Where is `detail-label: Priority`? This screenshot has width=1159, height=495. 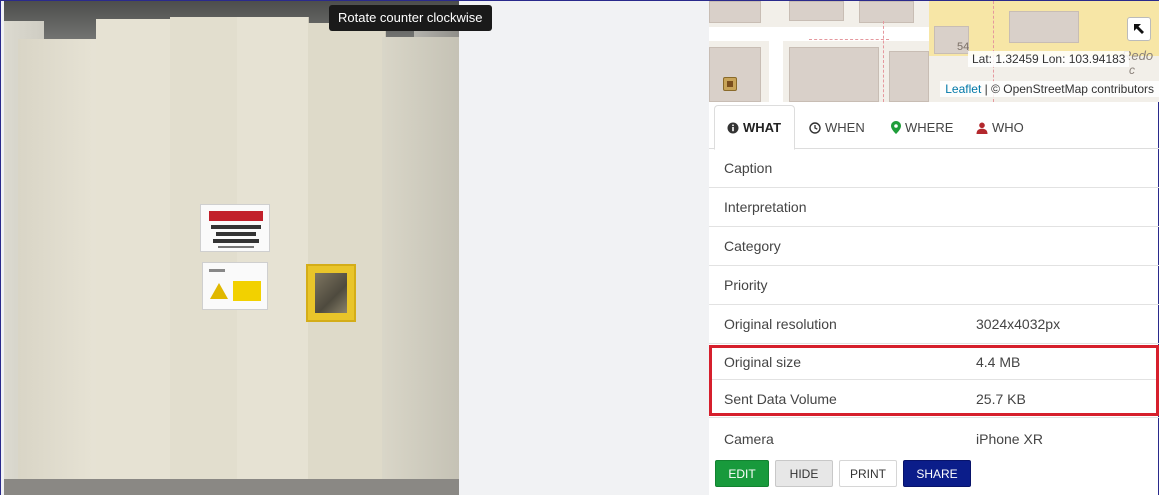
detail-label: Priority is located at coordinates (746, 285).